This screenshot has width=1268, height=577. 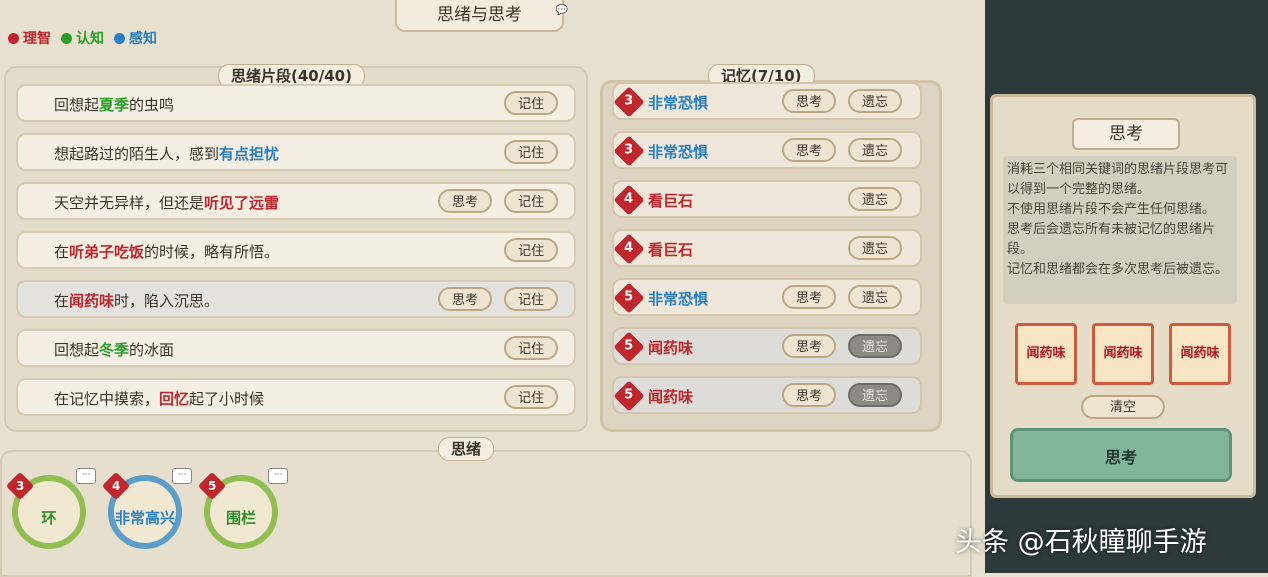 I want to click on fragment-text-pre: 回想起, so click(x=77, y=350).